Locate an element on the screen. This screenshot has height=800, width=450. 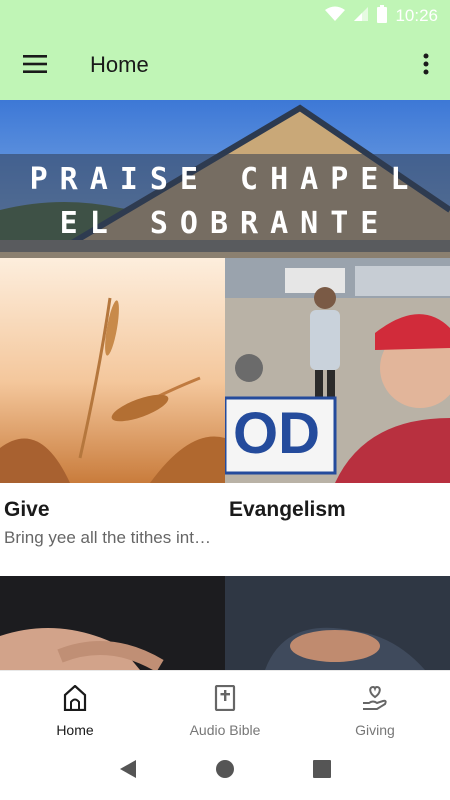
menu-button is located at coordinates (35, 66).